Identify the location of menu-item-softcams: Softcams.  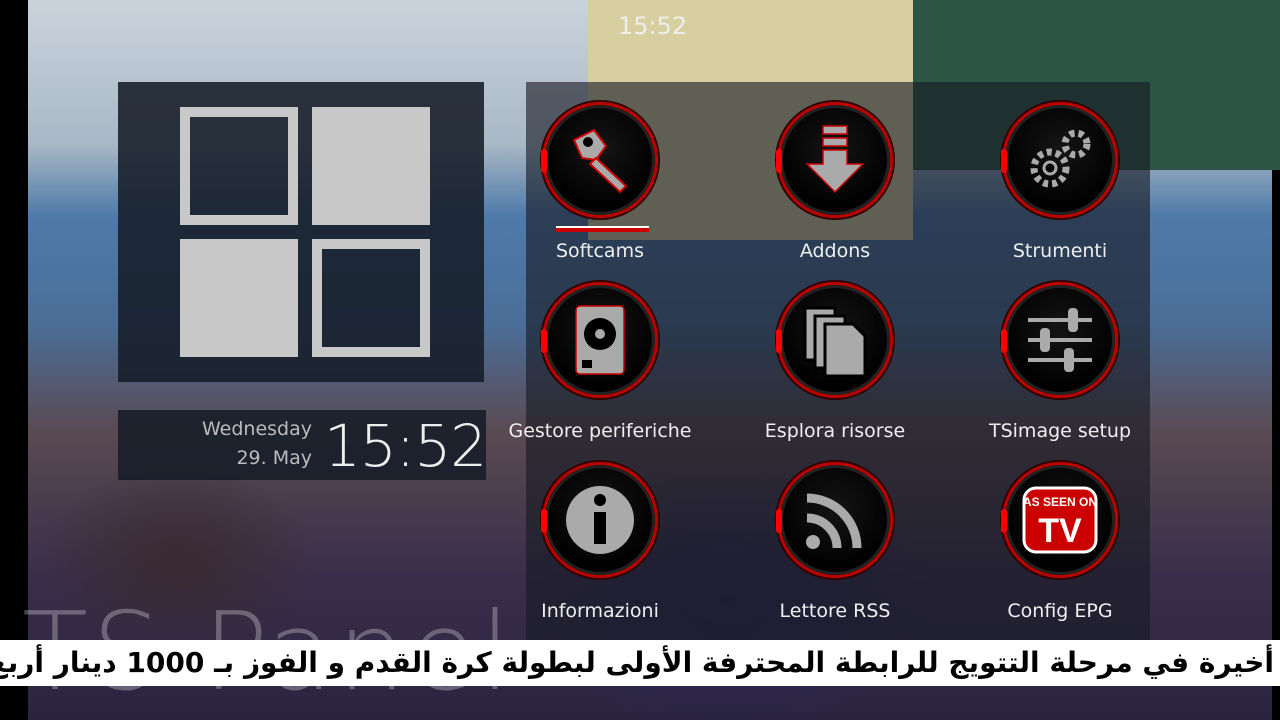
(600, 172).